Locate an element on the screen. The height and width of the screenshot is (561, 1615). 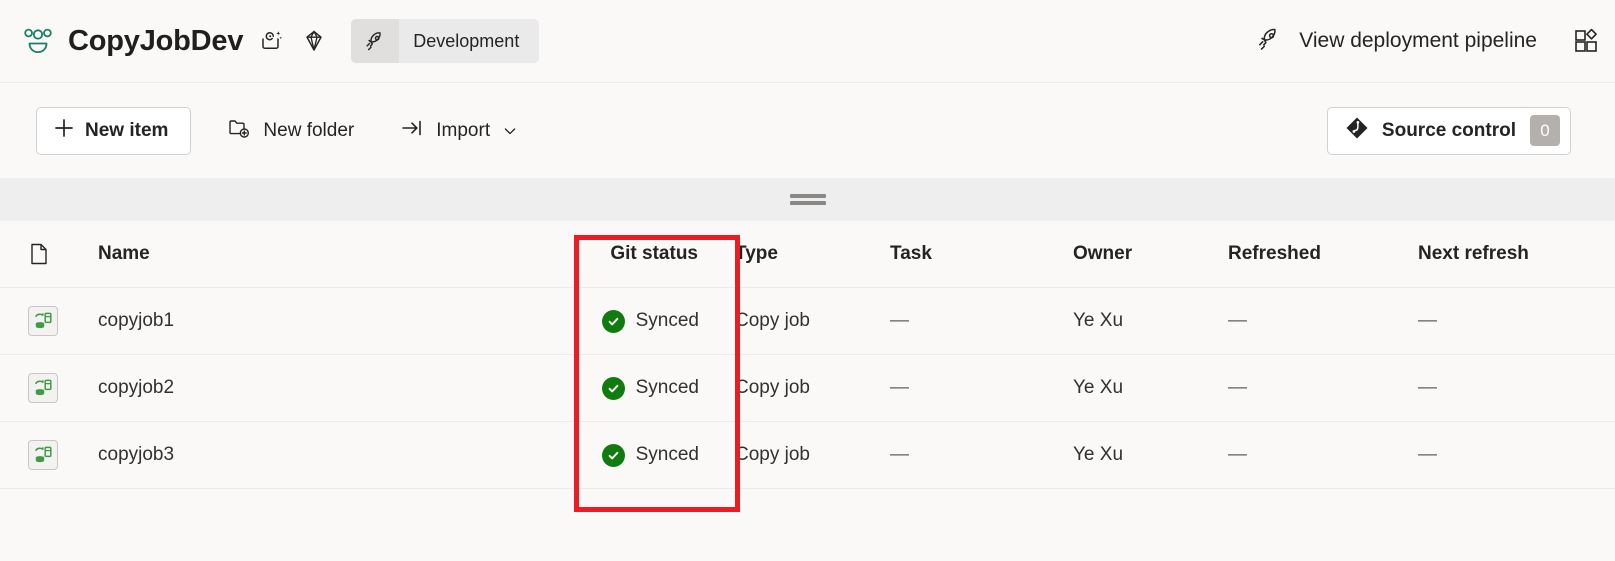
column-header-name: Name is located at coordinates (308, 254).